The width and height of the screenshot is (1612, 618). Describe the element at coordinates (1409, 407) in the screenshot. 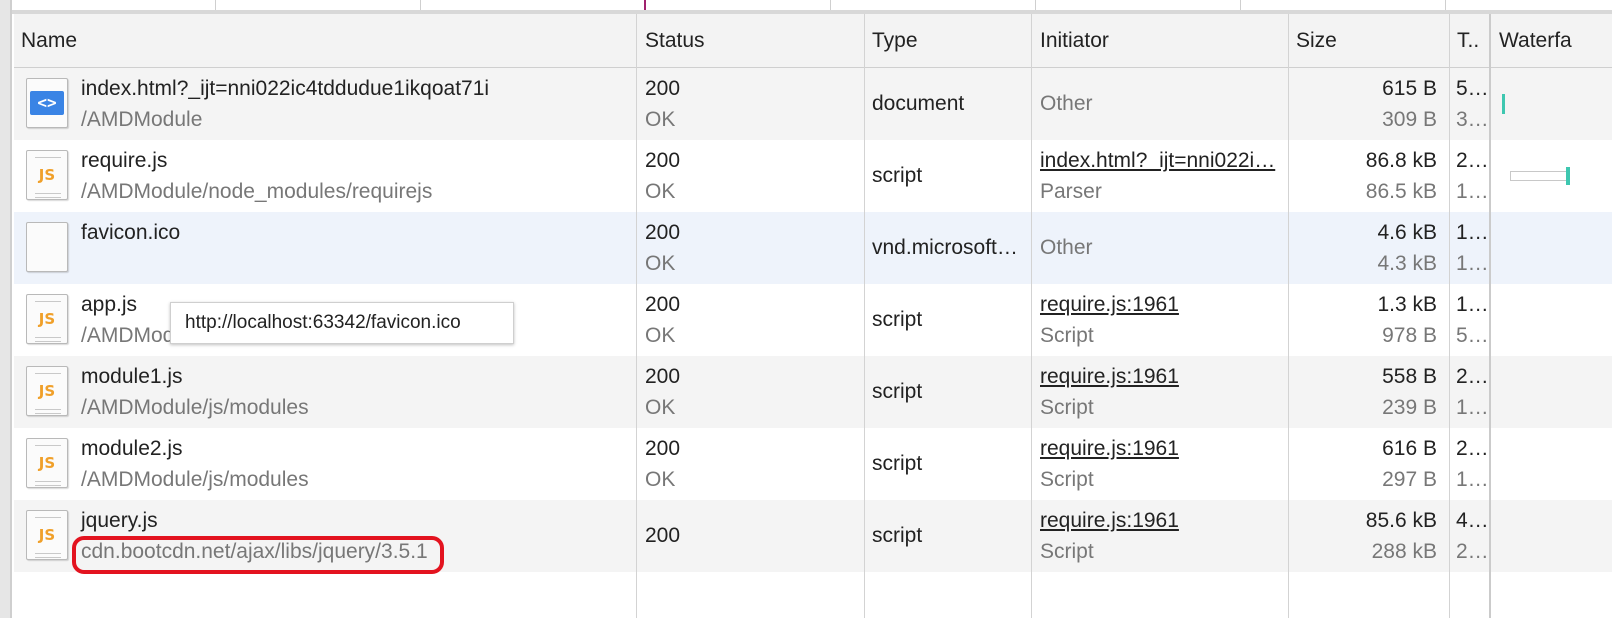

I see `resource-size: 239 B` at that location.